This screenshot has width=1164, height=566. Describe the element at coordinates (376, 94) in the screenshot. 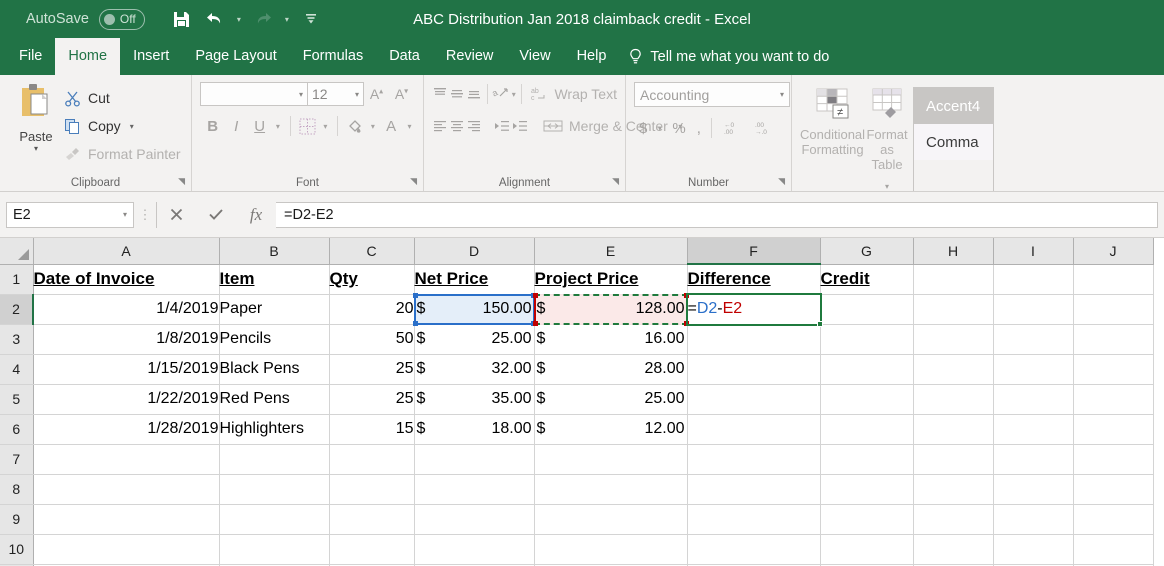

I see `increase-font-size-icon: A▴` at that location.